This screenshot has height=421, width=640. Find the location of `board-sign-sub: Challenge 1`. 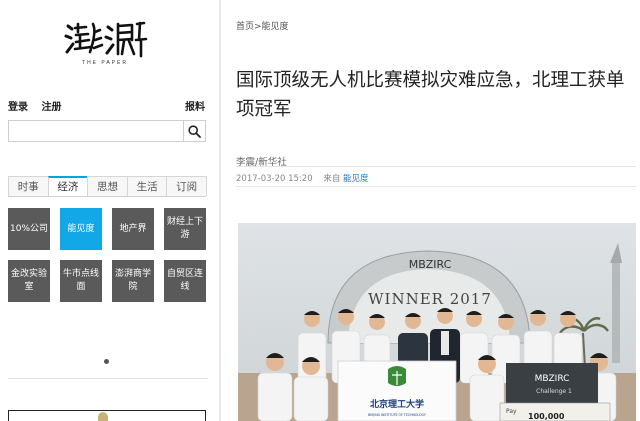

board-sign-sub: Challenge 1 is located at coordinates (554, 391).